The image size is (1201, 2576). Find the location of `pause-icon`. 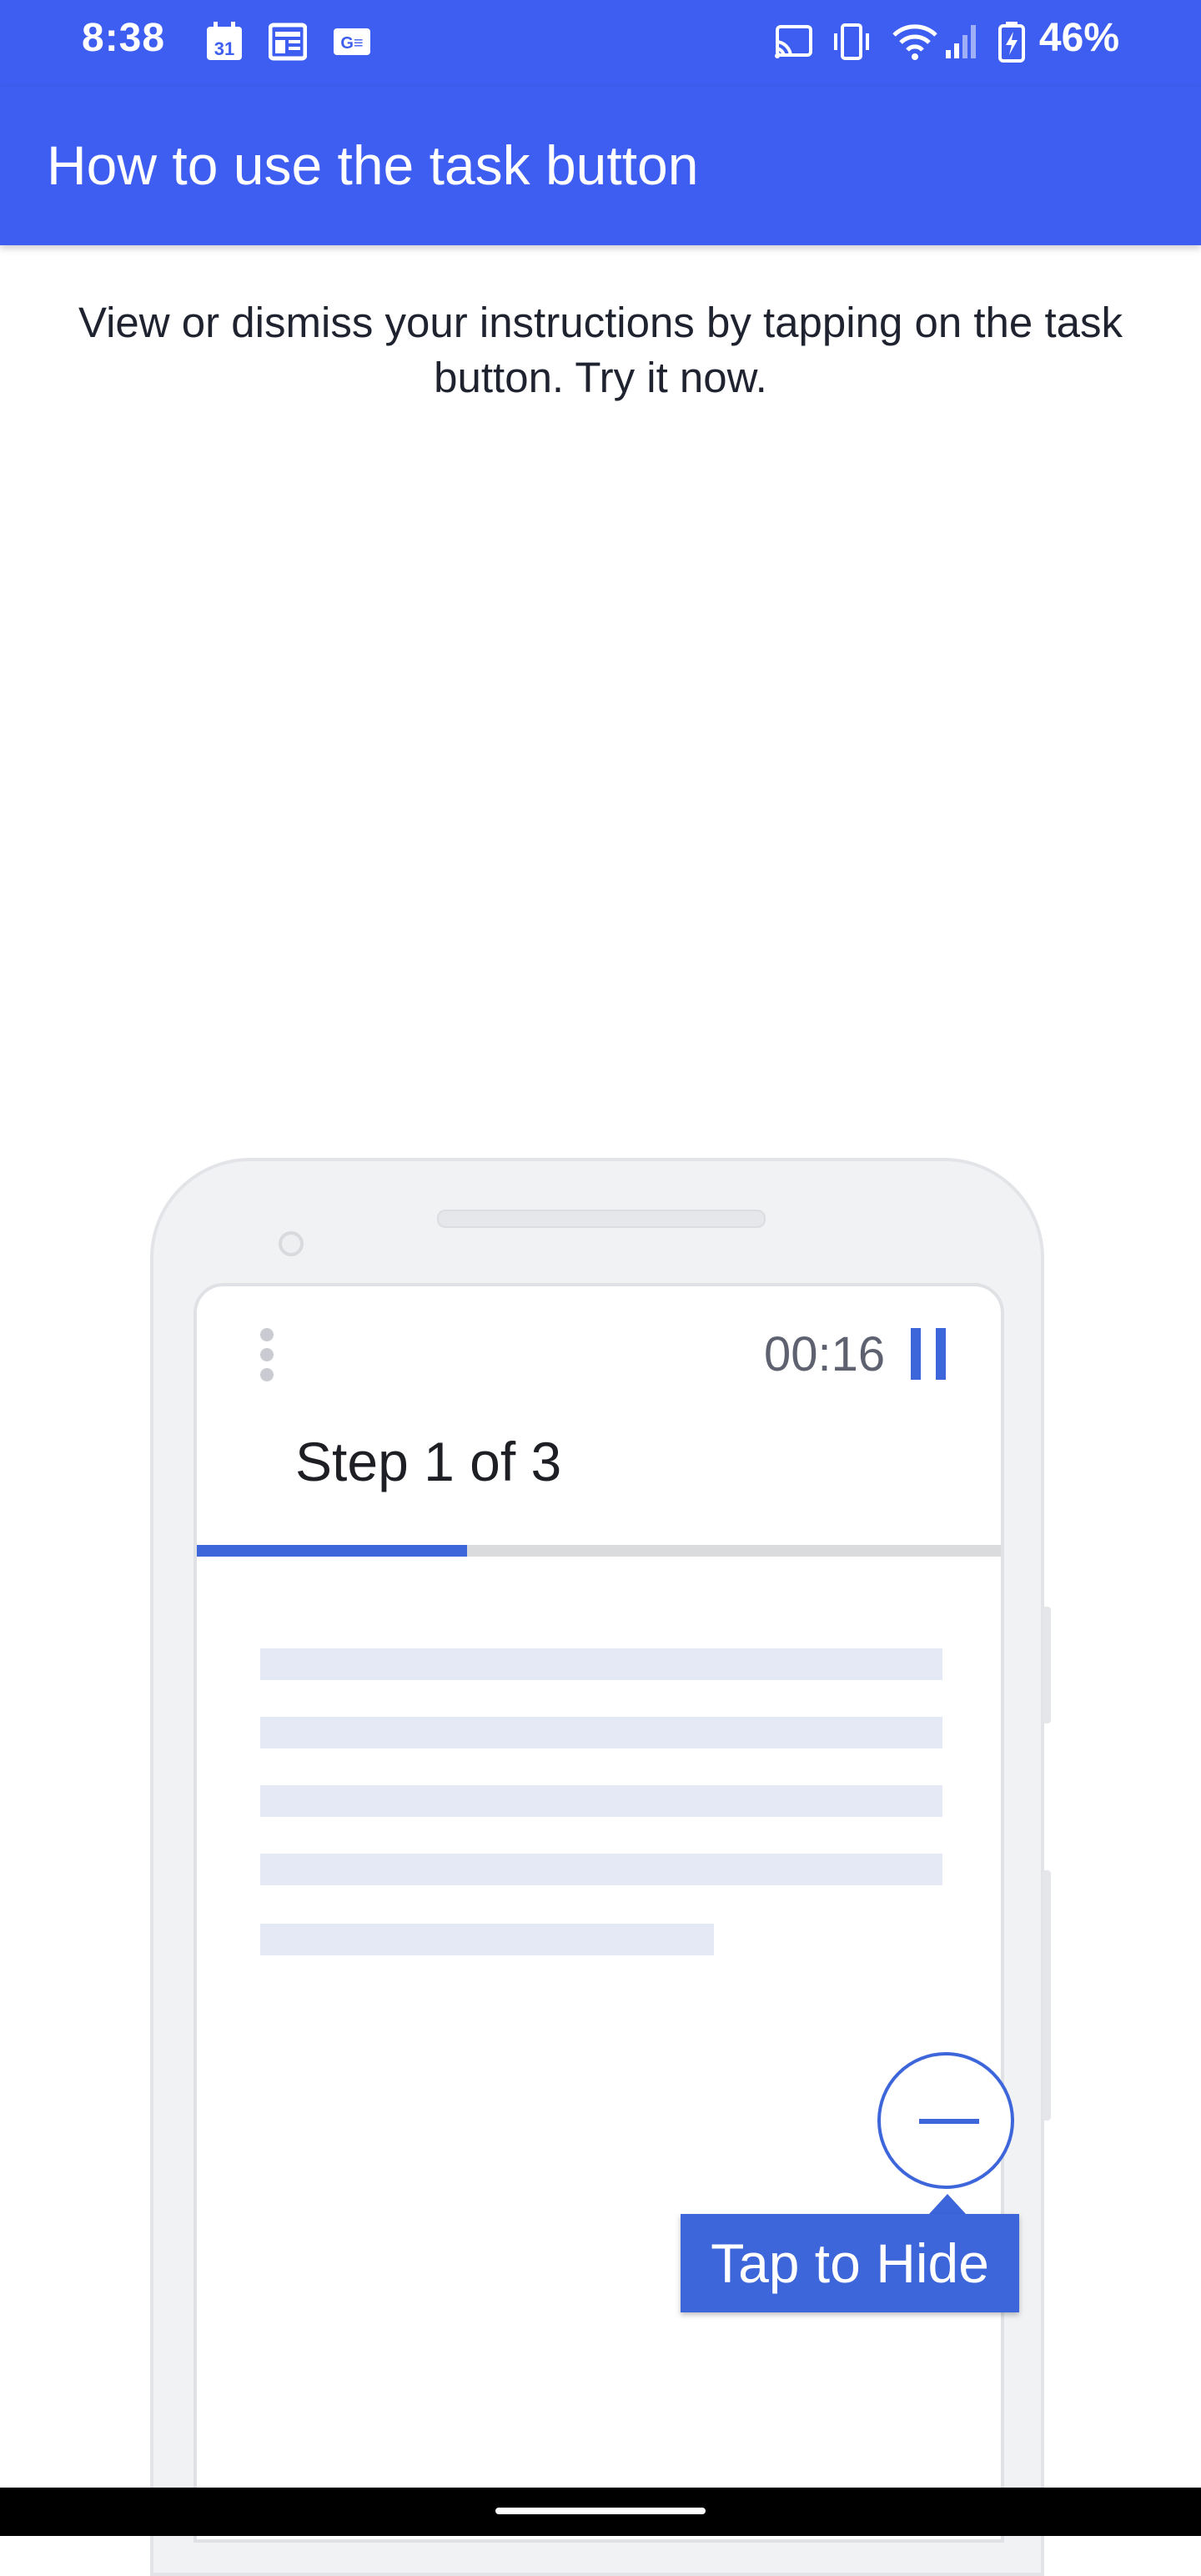

pause-icon is located at coordinates (929, 1354).